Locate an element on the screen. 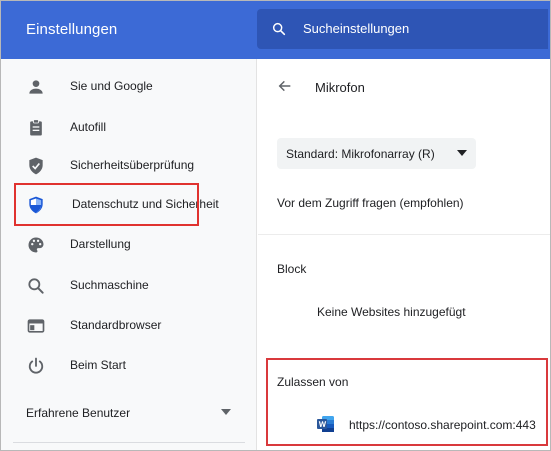  microphone-select: Standard: Mikrofonarray (R) is located at coordinates (376, 153).